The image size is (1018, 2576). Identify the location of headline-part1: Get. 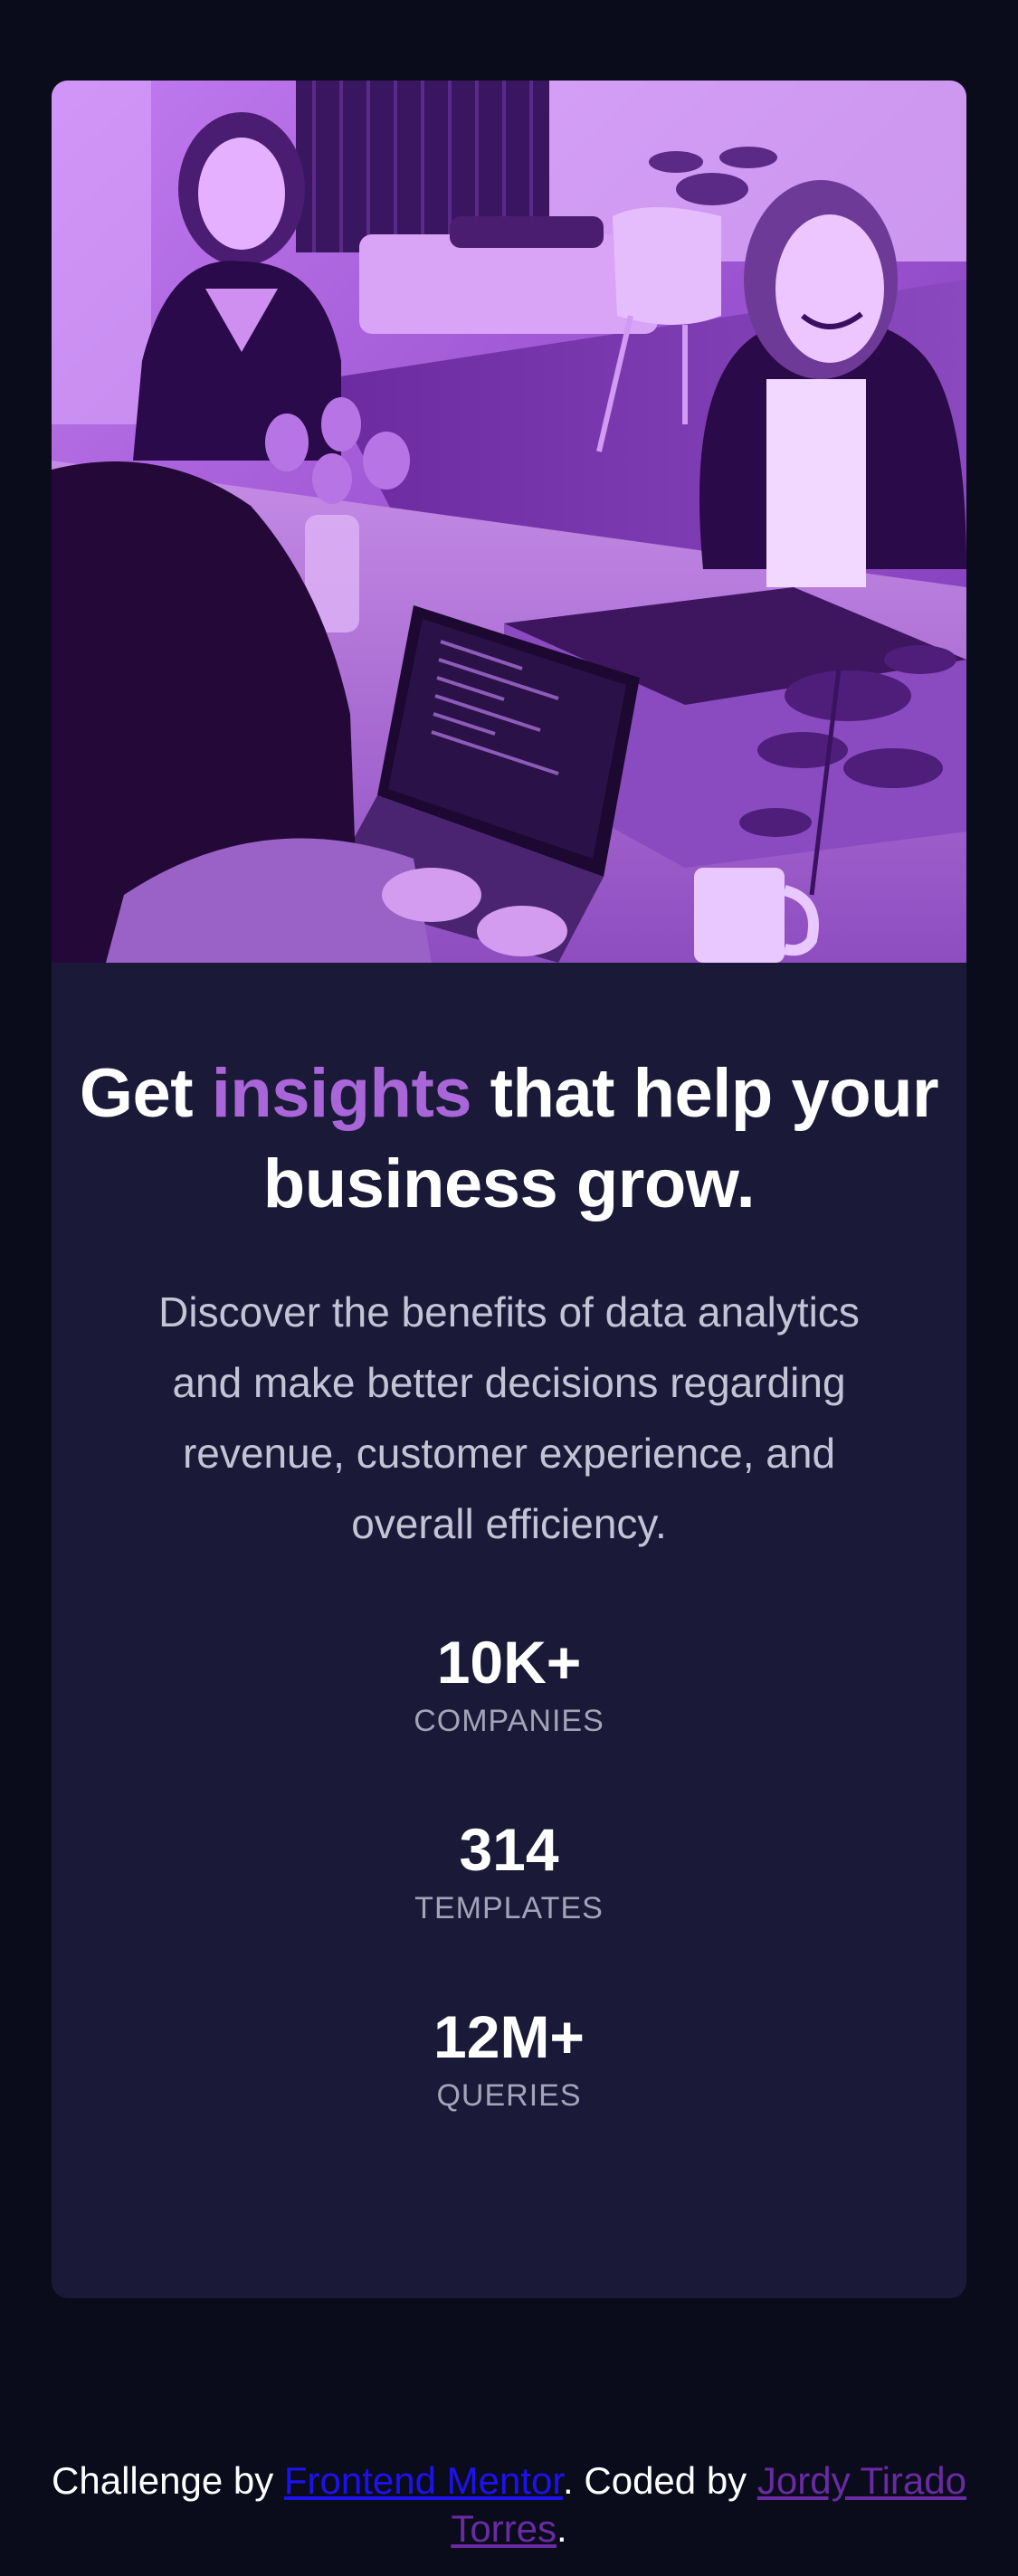
(145, 1093).